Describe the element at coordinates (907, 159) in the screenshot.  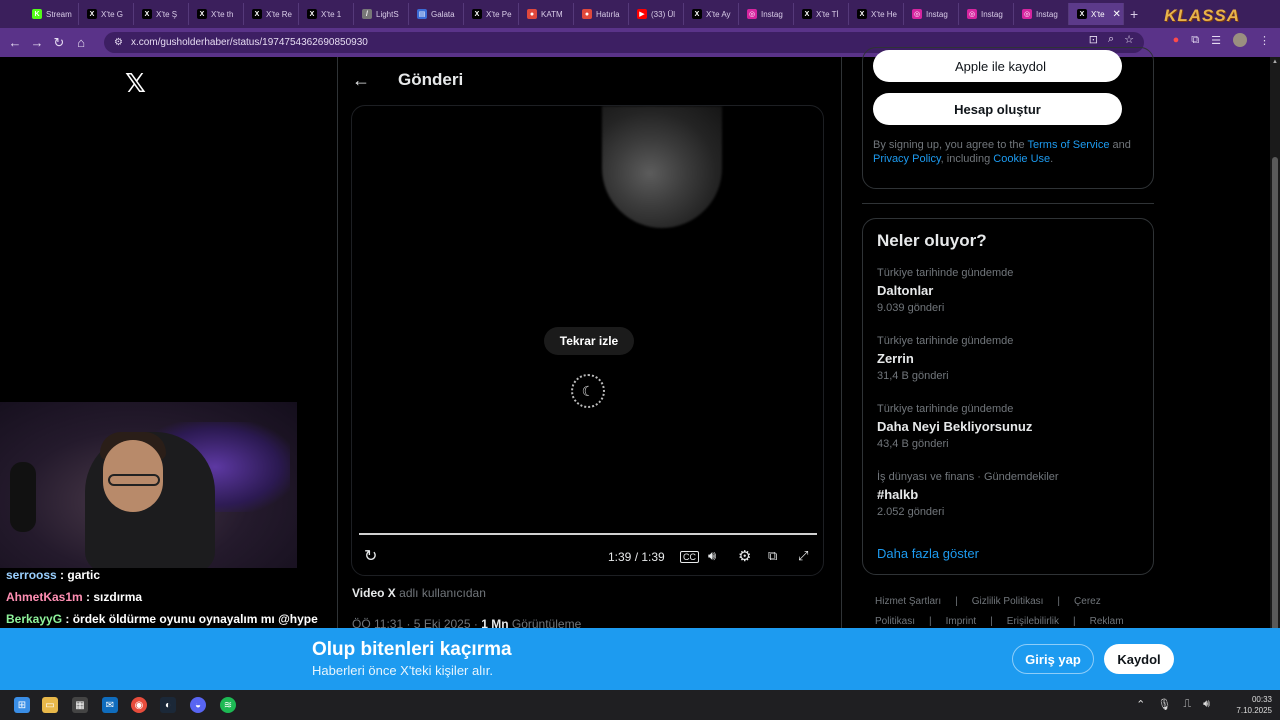
I see `privacy-link: Privacy Policy` at that location.